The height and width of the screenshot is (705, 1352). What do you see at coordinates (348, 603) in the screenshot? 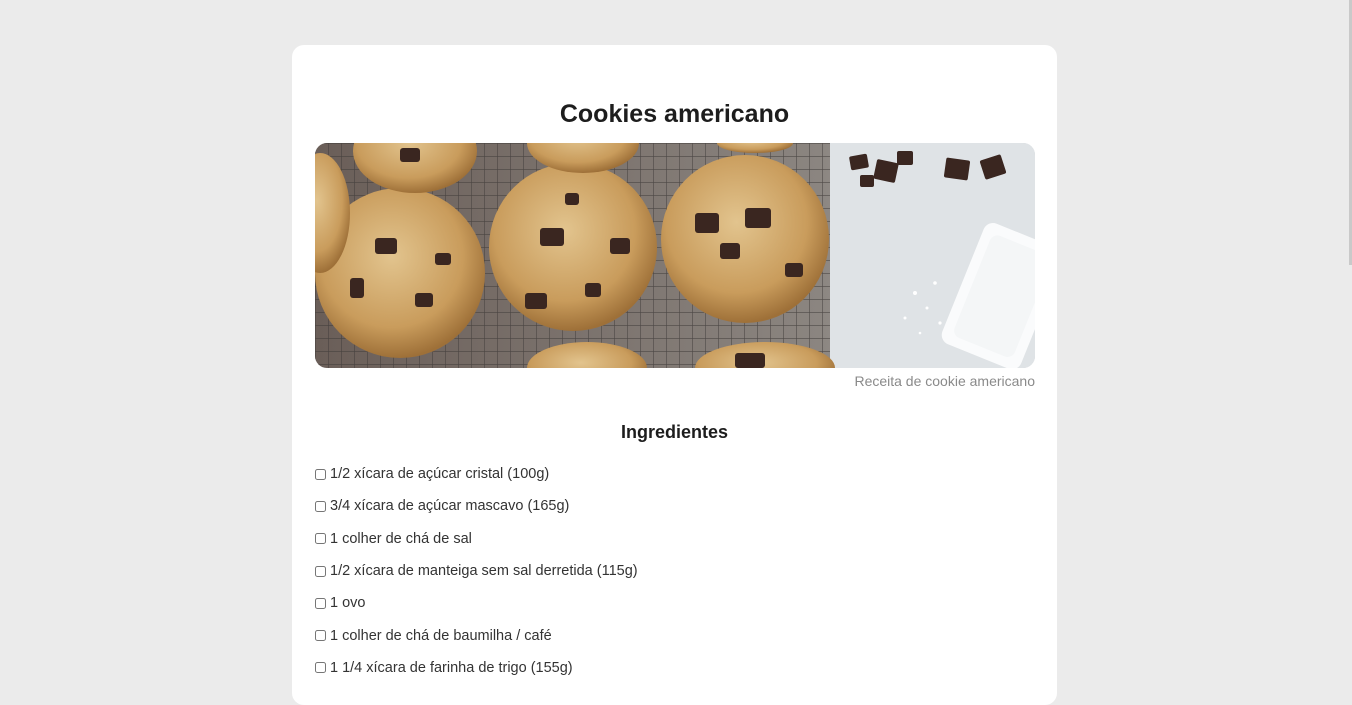
I see `ingredient-label: 1 ovo` at bounding box center [348, 603].